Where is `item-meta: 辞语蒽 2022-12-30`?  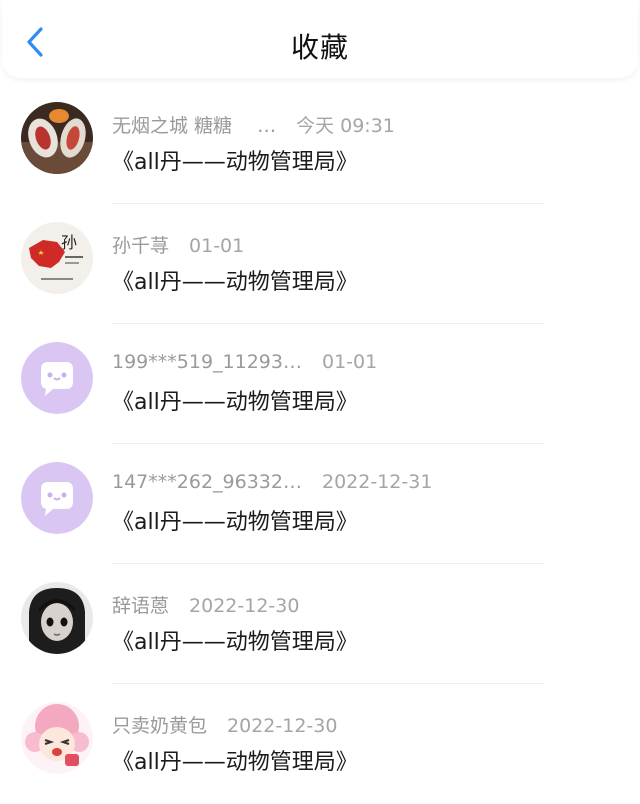
item-meta: 辞语蒽 2022-12-30 is located at coordinates (205, 604).